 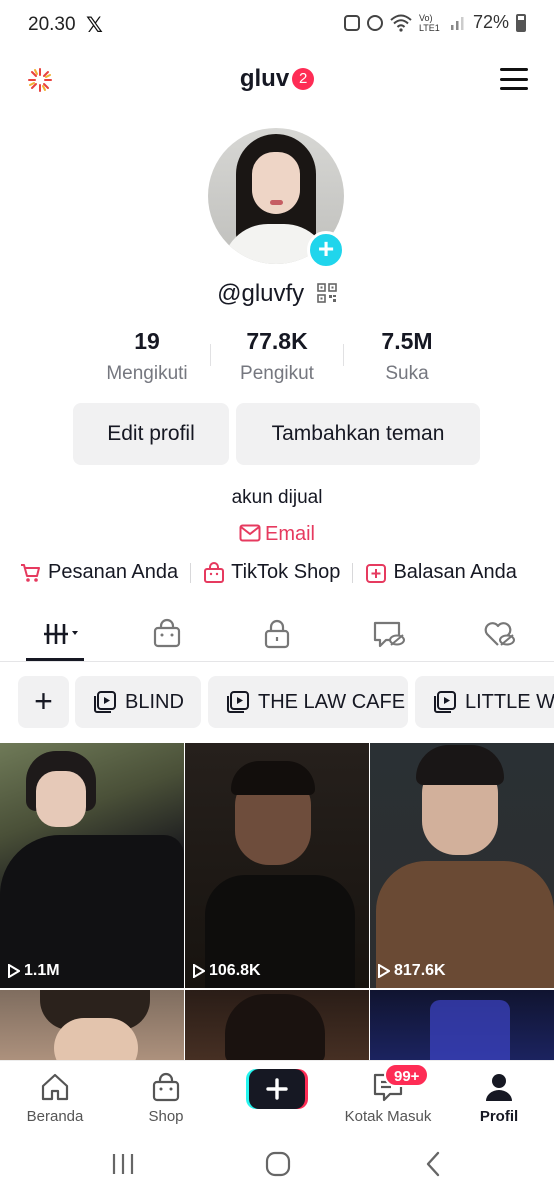 I want to click on link-label: Balasan Anda, so click(x=455, y=572).